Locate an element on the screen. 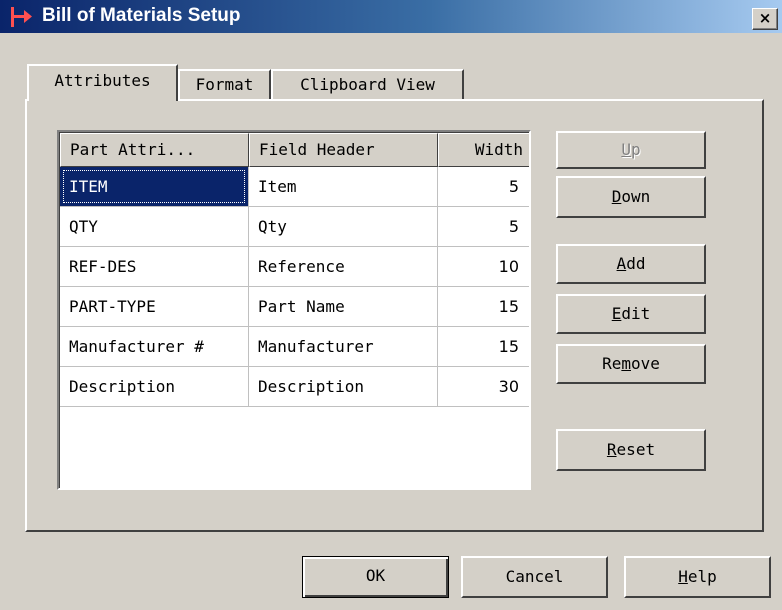 This screenshot has width=782, height=610. table-row: REF-DES Reference 10 is located at coordinates (294, 267).